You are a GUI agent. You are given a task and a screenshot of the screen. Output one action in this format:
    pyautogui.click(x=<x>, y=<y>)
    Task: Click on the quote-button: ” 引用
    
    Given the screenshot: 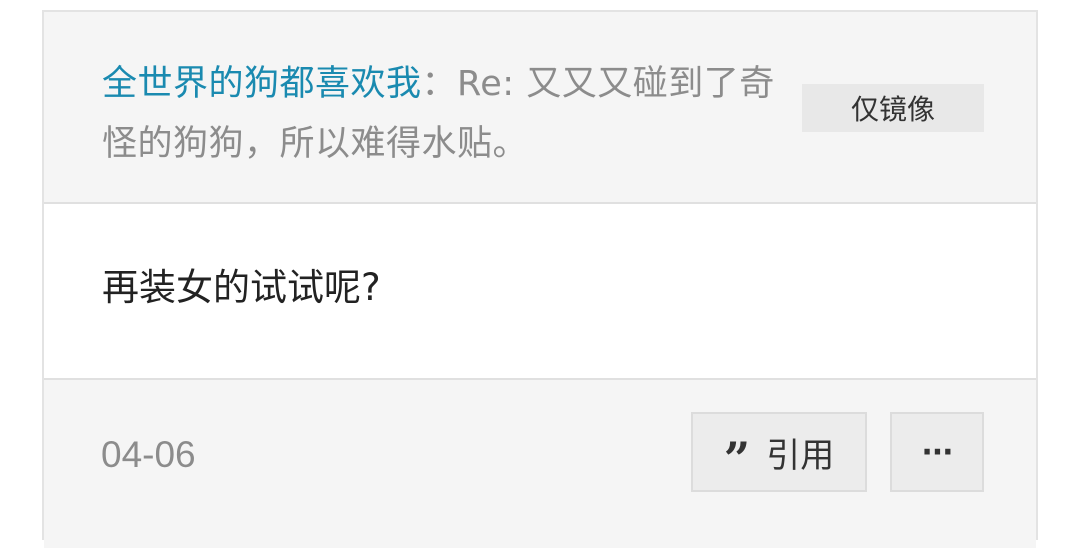 What is the action you would take?
    pyautogui.click(x=779, y=452)
    